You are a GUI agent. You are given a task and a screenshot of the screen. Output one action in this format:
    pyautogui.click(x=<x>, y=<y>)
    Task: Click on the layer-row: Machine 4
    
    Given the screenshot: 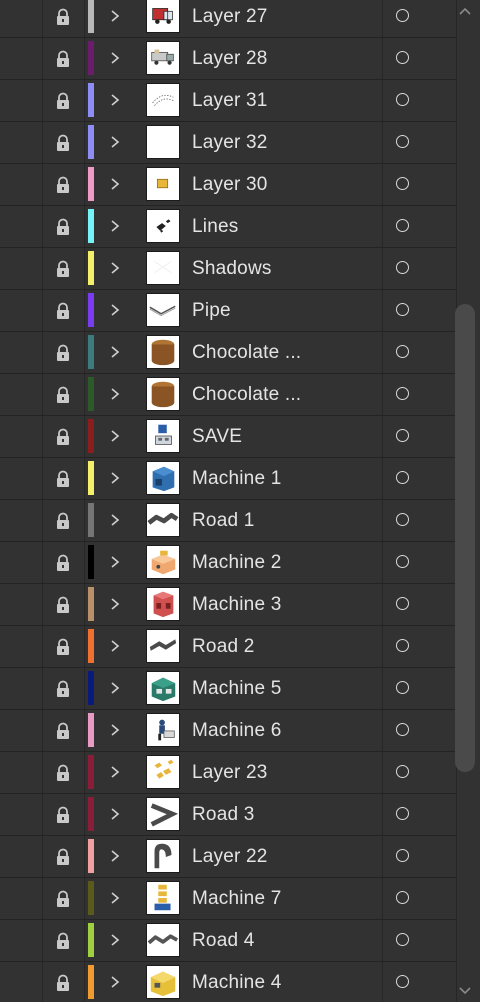 What is the action you would take?
    pyautogui.click(x=228, y=982)
    